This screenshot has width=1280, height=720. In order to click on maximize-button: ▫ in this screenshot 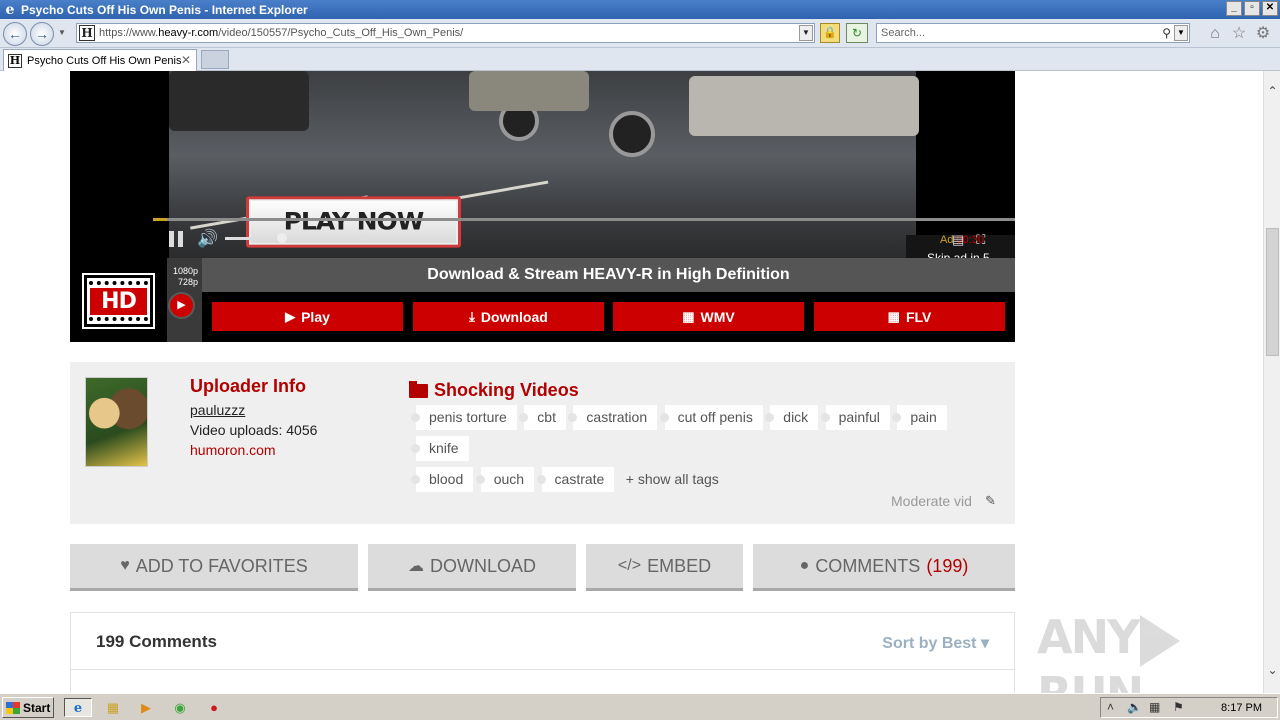, I will do `click(1252, 8)`.